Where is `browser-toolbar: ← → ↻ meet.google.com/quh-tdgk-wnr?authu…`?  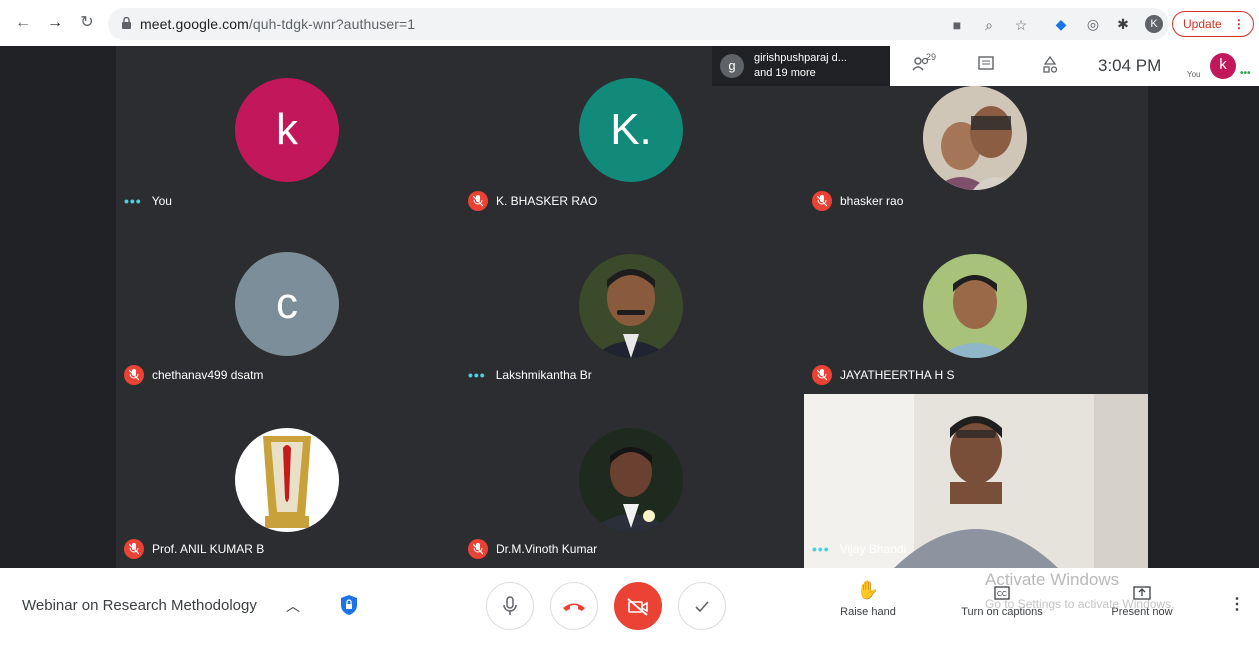
browser-toolbar: ← → ↻ meet.google.com/quh-tdgk-wnr?authu… is located at coordinates (629, 23).